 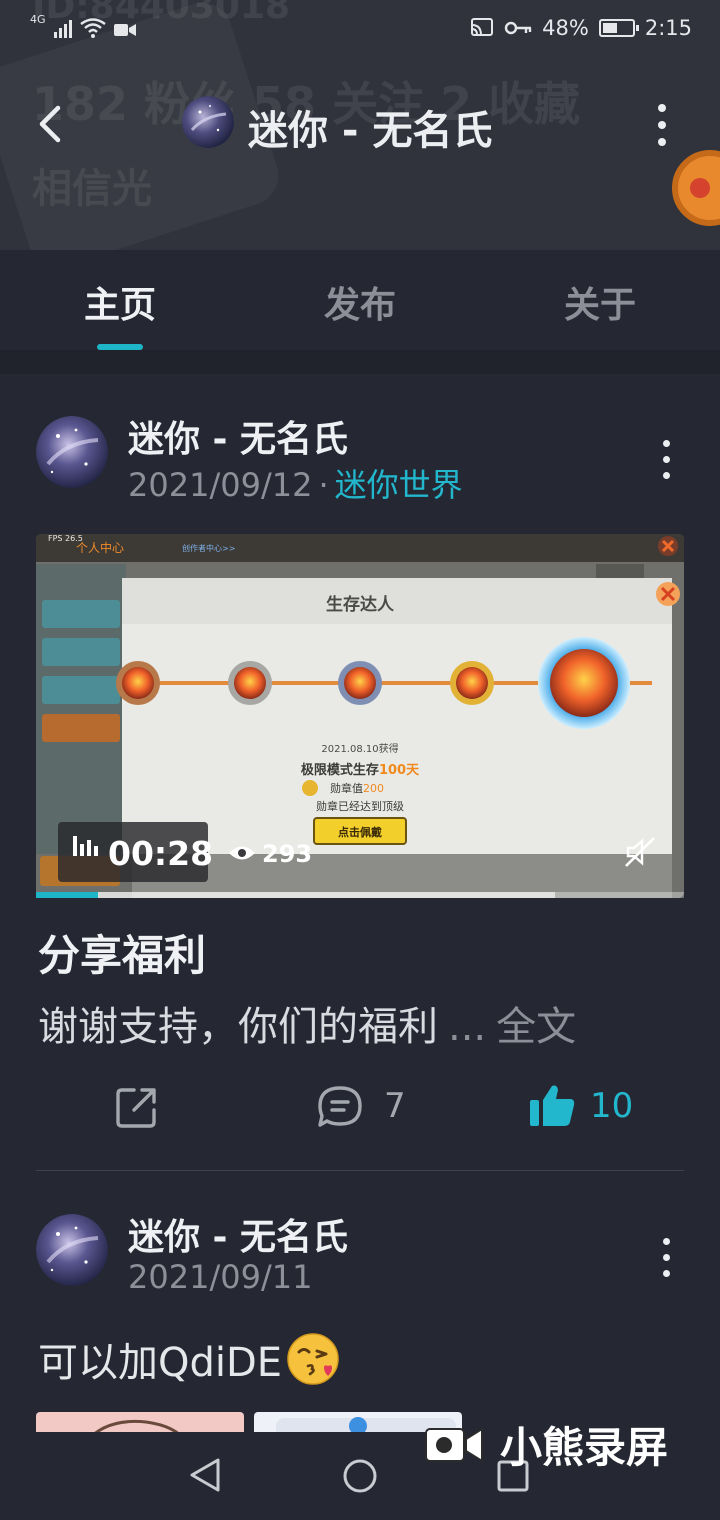 I want to click on post-divider, so click(x=360, y=1170).